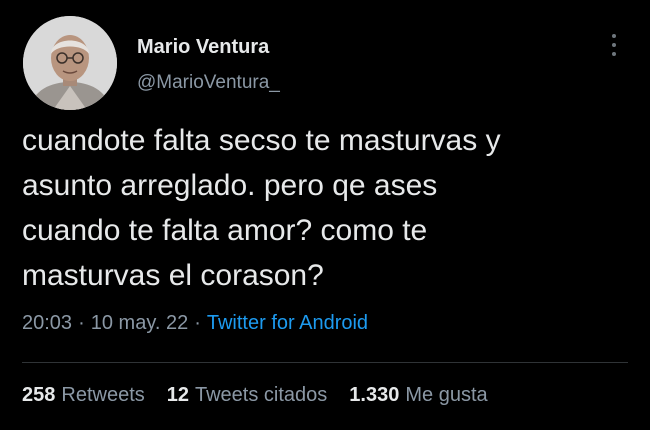  I want to click on likes-stat: 1.330 Me gusta, so click(418, 395).